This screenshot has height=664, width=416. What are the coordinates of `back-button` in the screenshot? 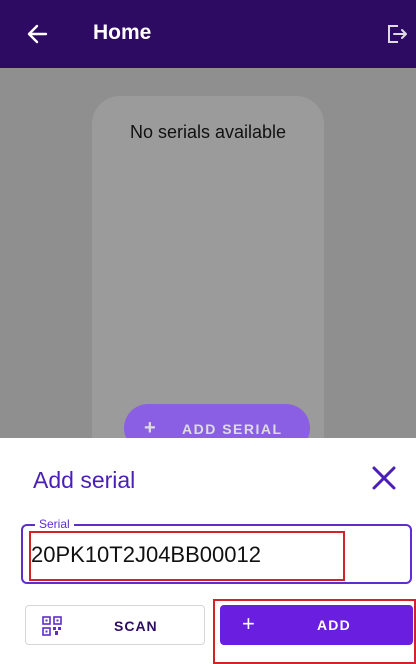 It's located at (40, 34).